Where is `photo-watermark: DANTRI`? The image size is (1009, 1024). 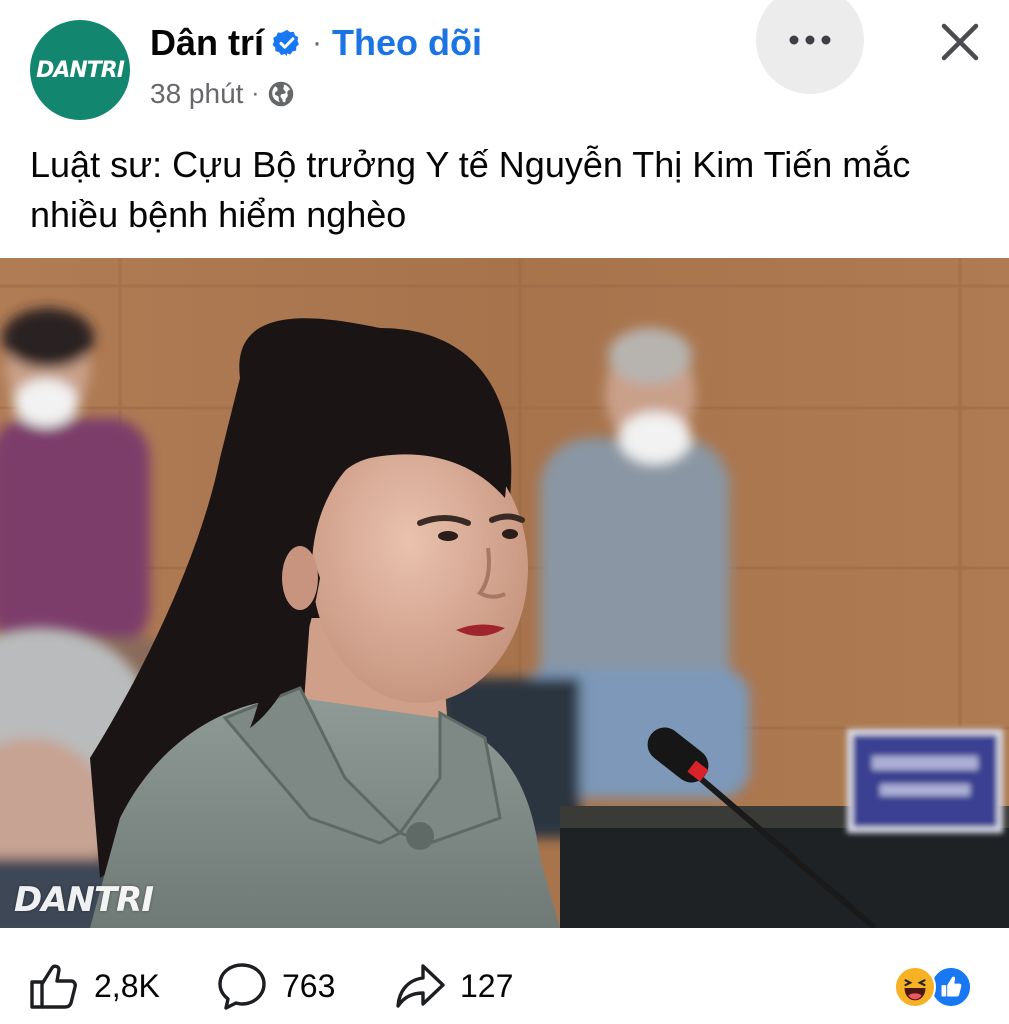
photo-watermark: DANTRI is located at coordinates (84, 900).